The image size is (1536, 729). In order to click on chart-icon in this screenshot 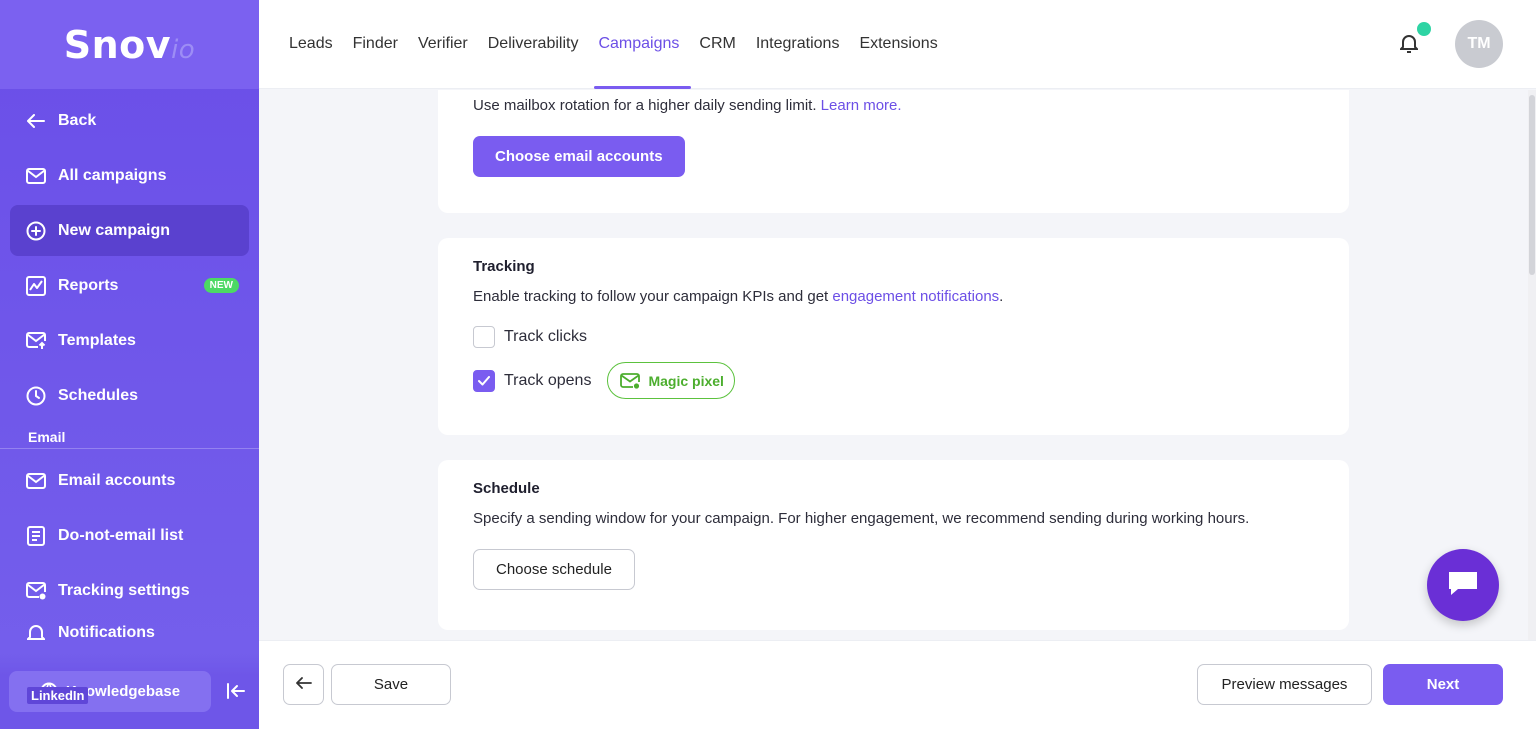, I will do `click(36, 285)`.